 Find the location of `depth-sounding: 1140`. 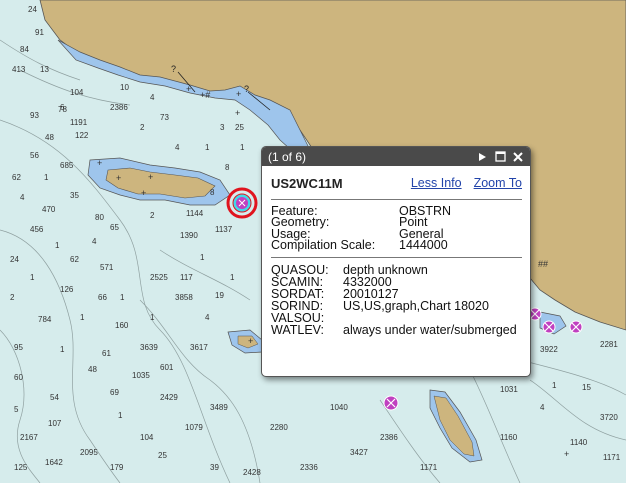

depth-sounding: 1140 is located at coordinates (579, 442).